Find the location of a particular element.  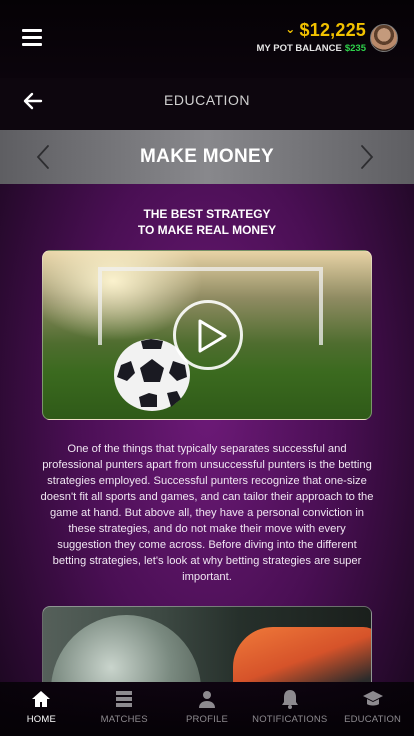

article-title-line-1: THE BEST STRATEGY is located at coordinates (207, 214).